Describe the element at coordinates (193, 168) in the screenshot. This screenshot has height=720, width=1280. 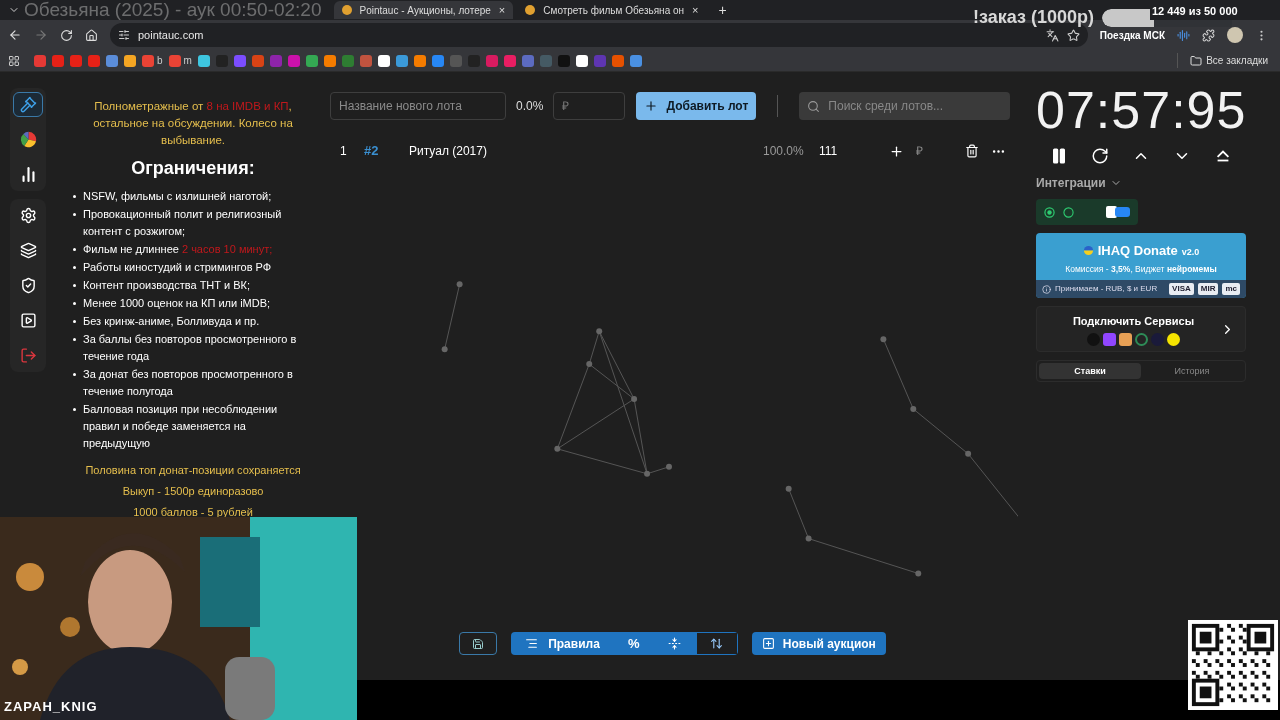
I see `rules-heading: Ограничения:` at that location.